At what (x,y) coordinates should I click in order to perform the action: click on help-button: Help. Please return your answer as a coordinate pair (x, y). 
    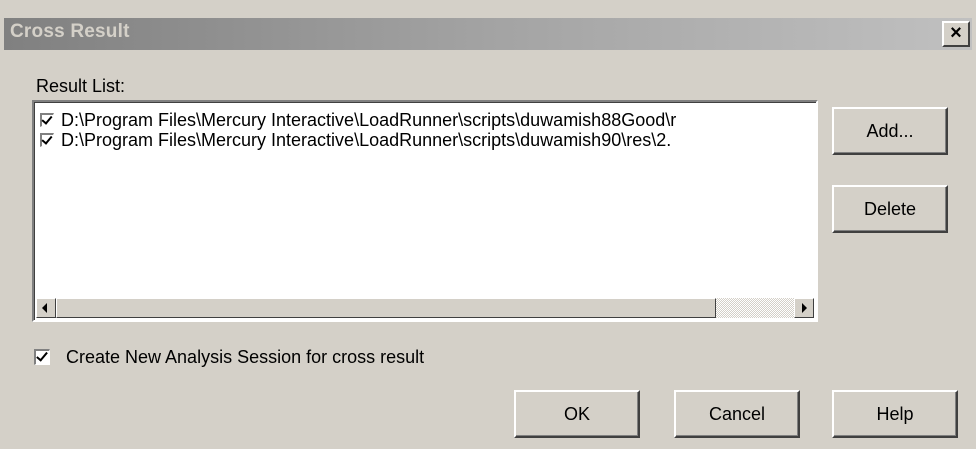
    Looking at the image, I should click on (895, 414).